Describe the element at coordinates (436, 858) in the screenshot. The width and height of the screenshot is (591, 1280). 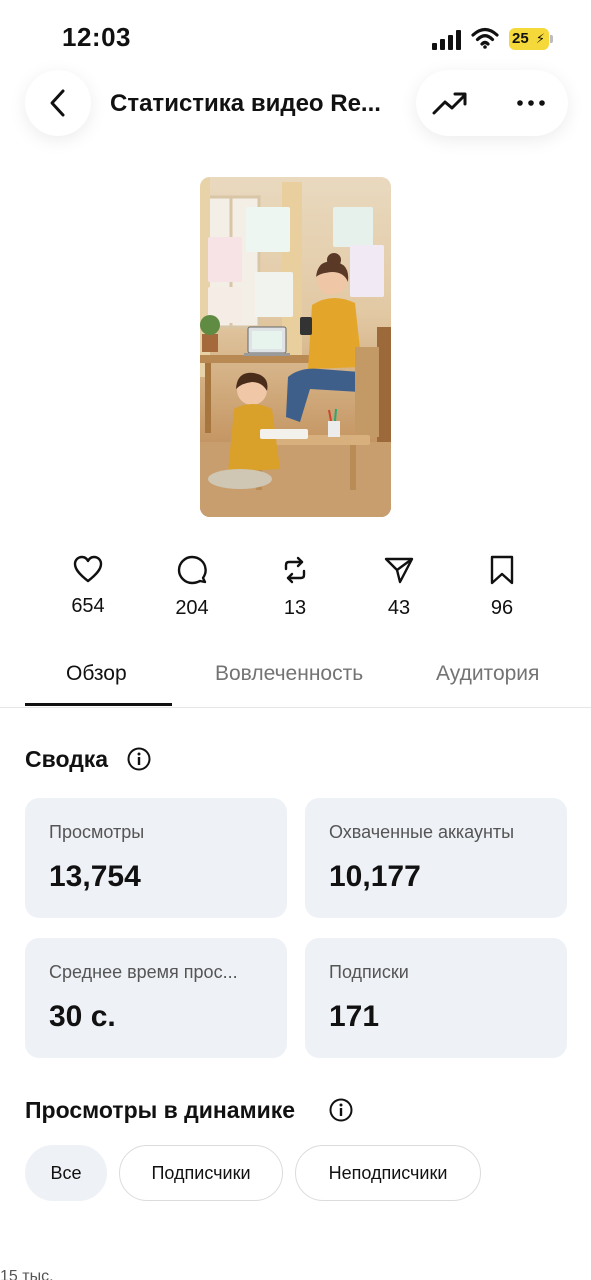
I see `summary-card-reached-accounts: Охваченные аккаунты 10,177` at that location.